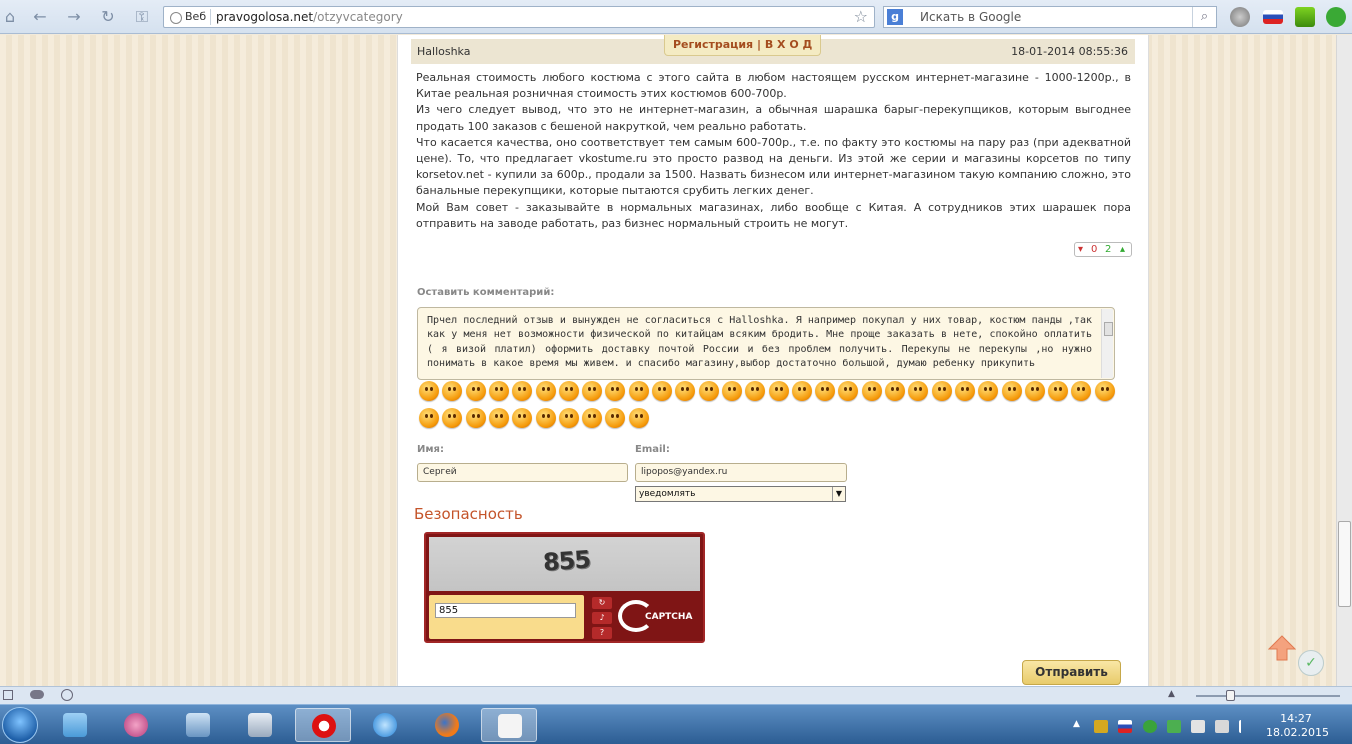  Describe the element at coordinates (1125, 726) in the screenshot. I see `language-flag-icon` at that location.